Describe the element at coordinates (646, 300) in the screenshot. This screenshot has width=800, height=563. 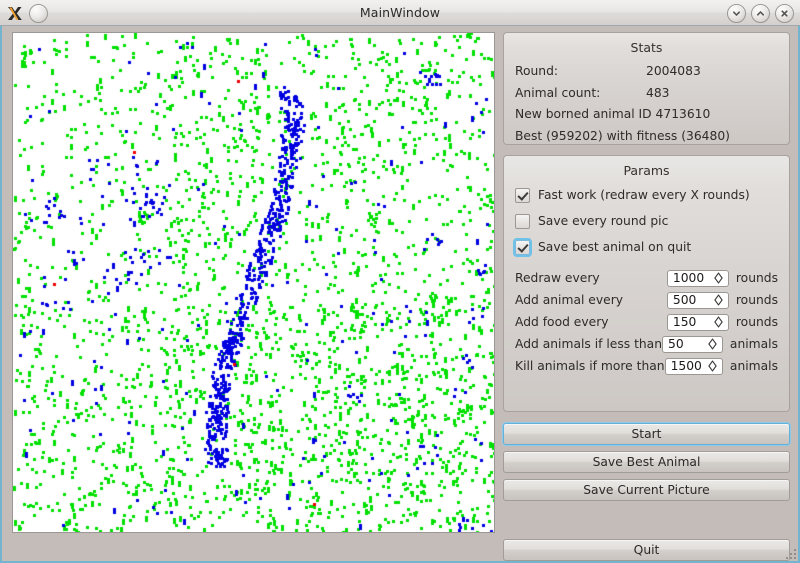
I see `spin-row-add-animal-every: Add animal every 500 rounds` at that location.